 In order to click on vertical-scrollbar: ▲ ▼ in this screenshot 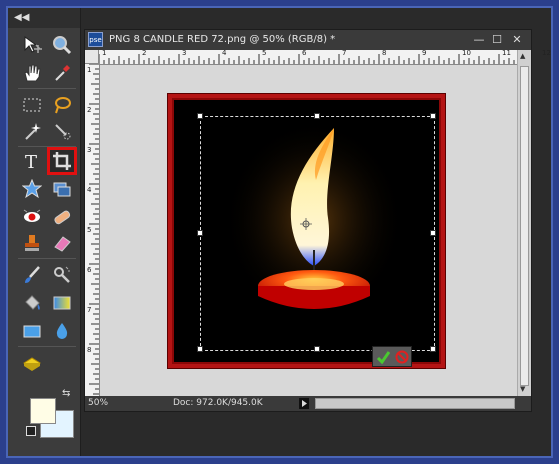, I will do `click(524, 223)`.